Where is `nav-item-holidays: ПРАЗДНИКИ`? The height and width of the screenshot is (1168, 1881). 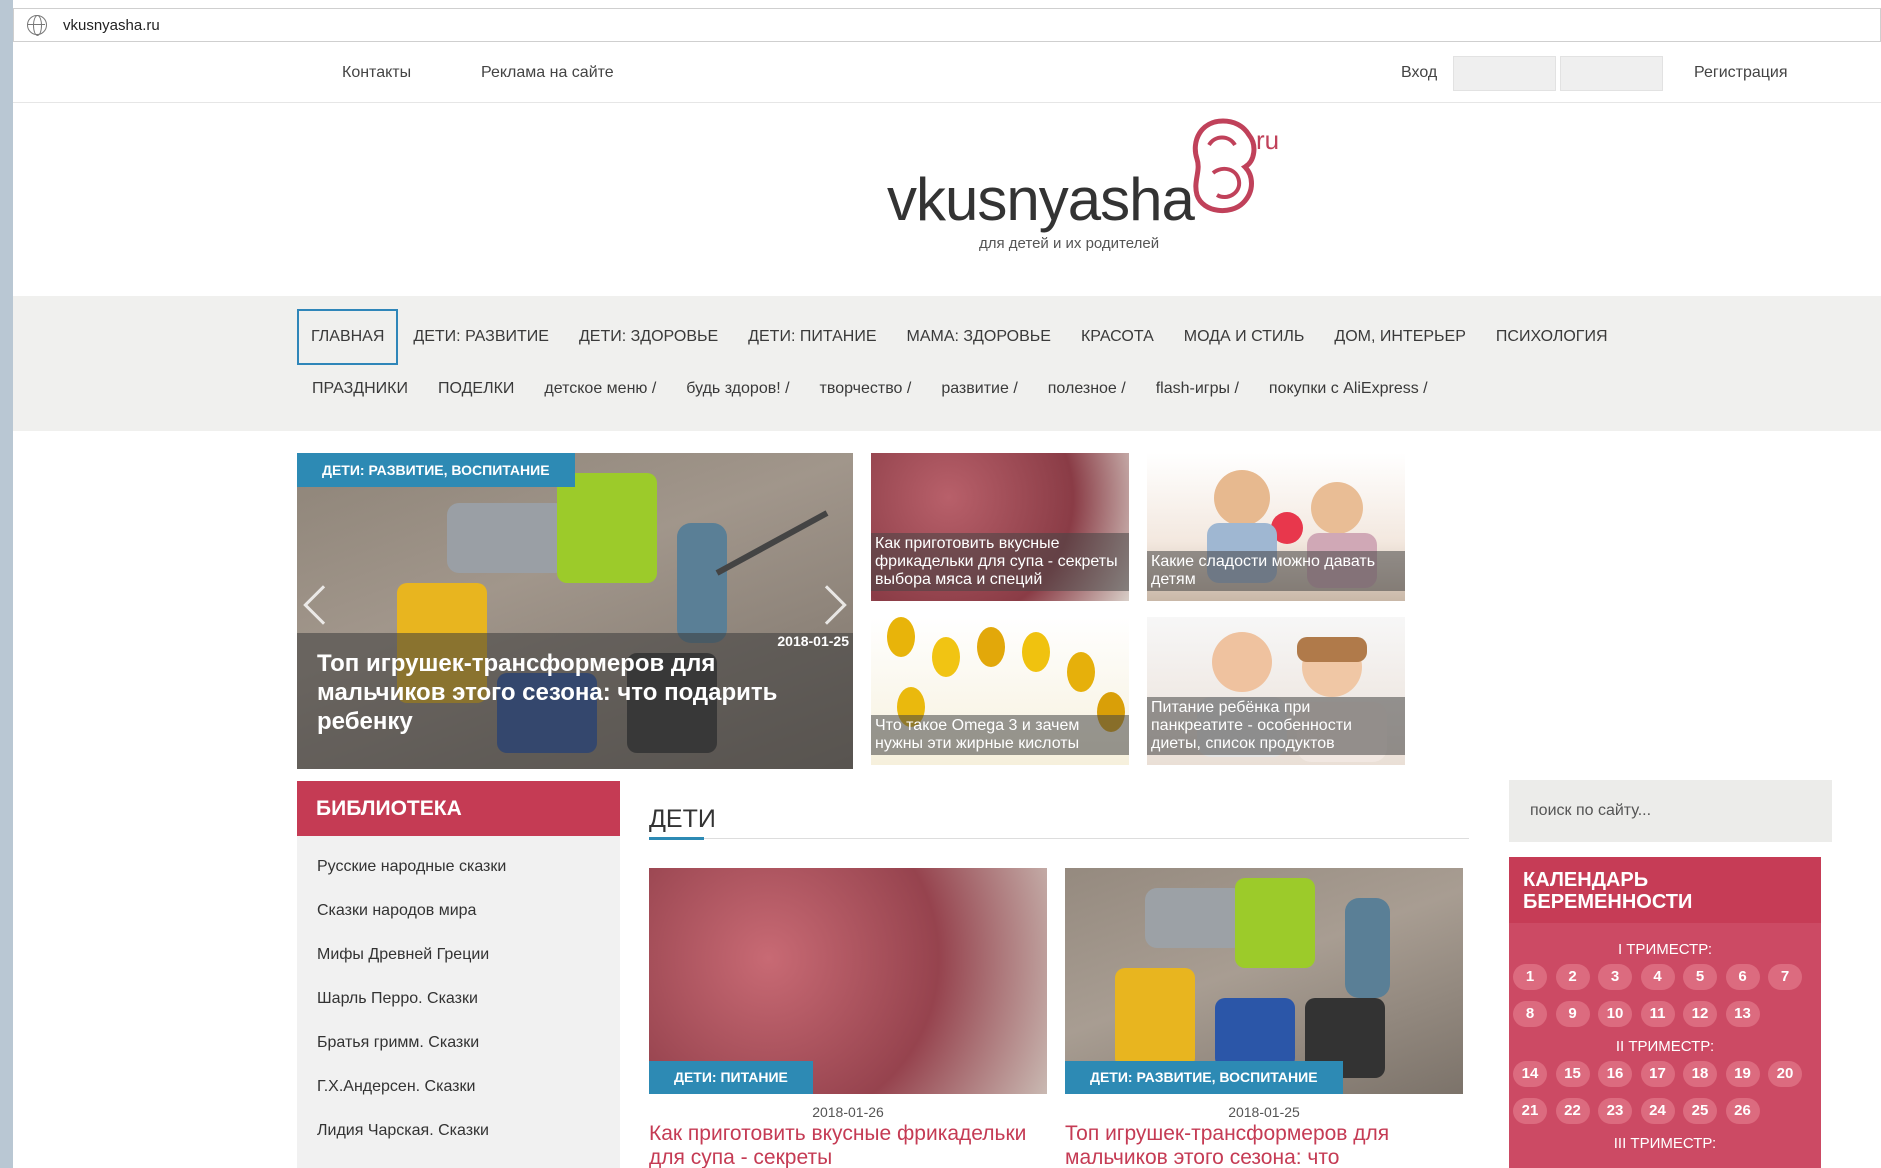 nav-item-holidays: ПРАЗДНИКИ is located at coordinates (360, 389).